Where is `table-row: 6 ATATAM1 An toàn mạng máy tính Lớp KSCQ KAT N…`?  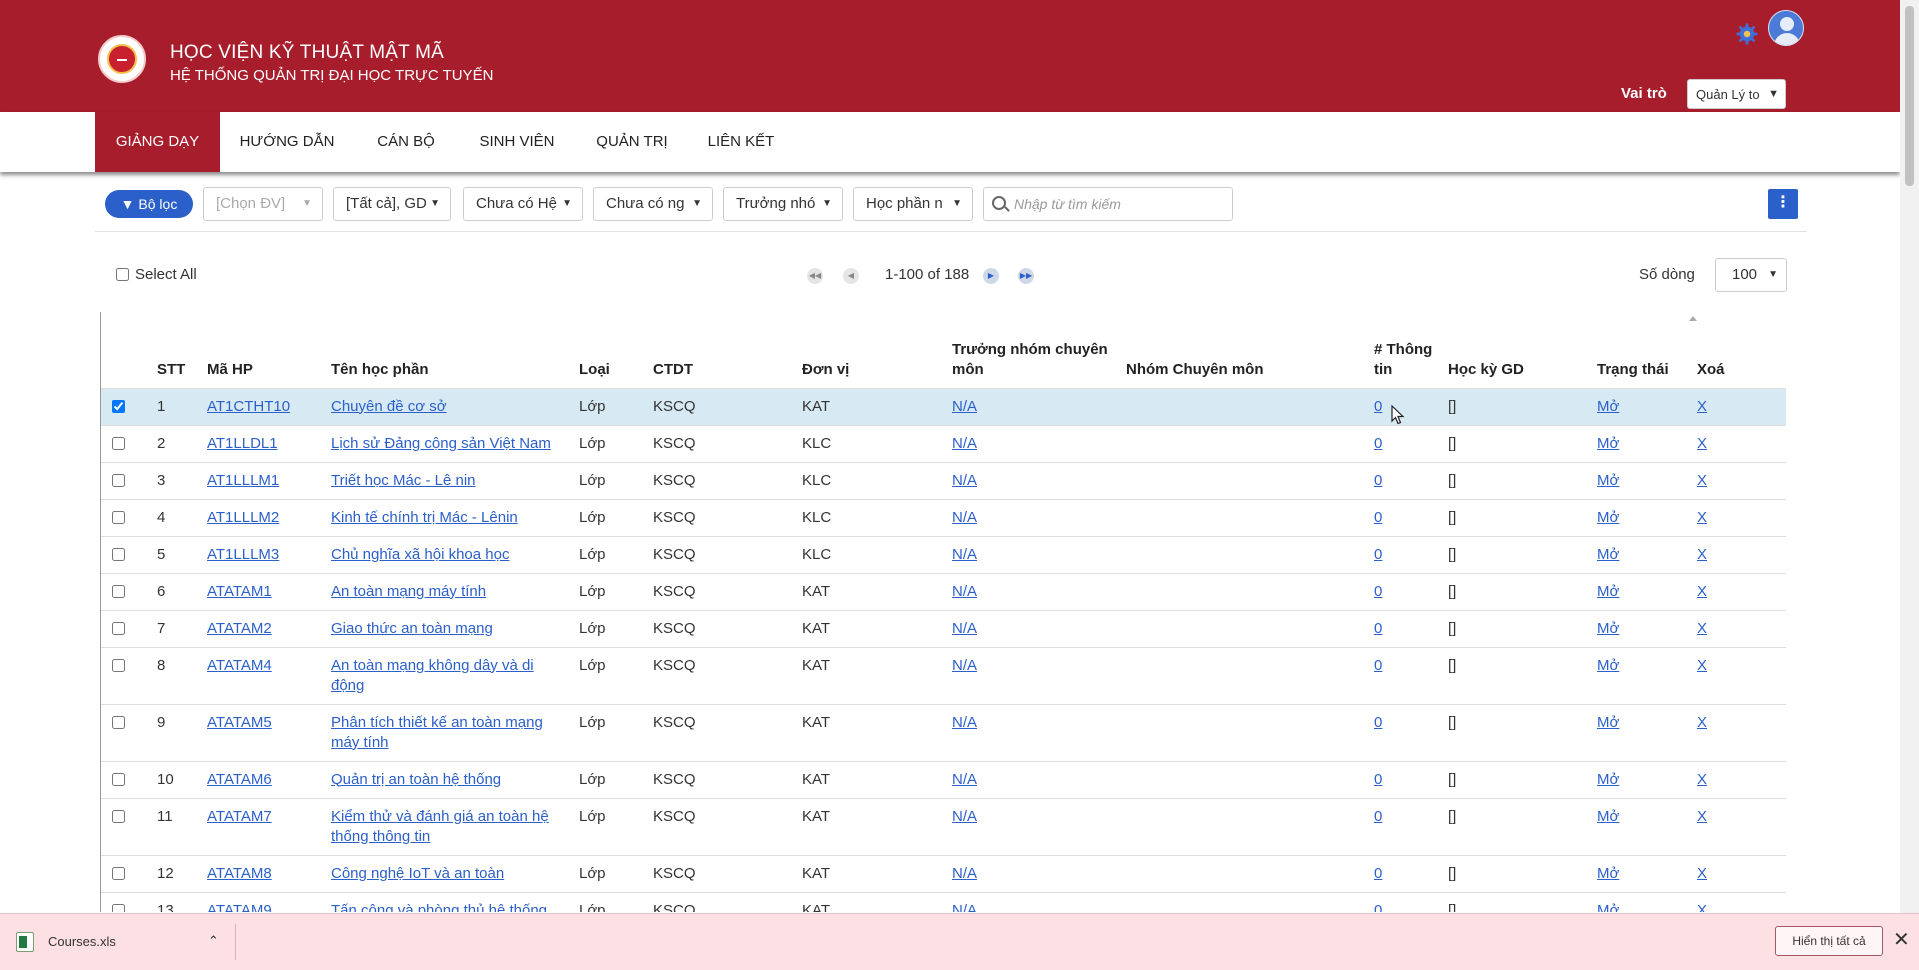 table-row: 6 ATATAM1 An toàn mạng máy tính Lớp KSCQ KAT N… is located at coordinates (943, 592).